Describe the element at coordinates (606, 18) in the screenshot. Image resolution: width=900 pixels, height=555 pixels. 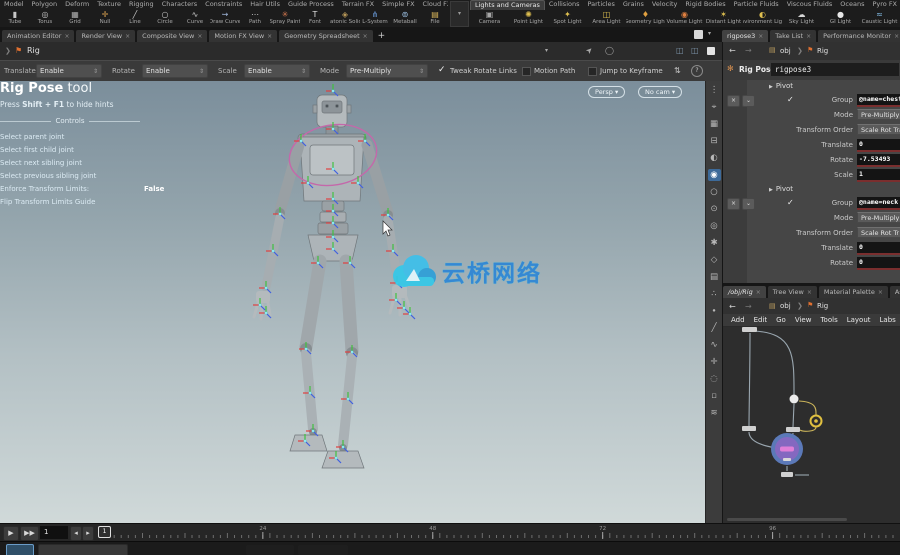
I see `shelf-tool-area-light: ◫ Area Light` at that location.